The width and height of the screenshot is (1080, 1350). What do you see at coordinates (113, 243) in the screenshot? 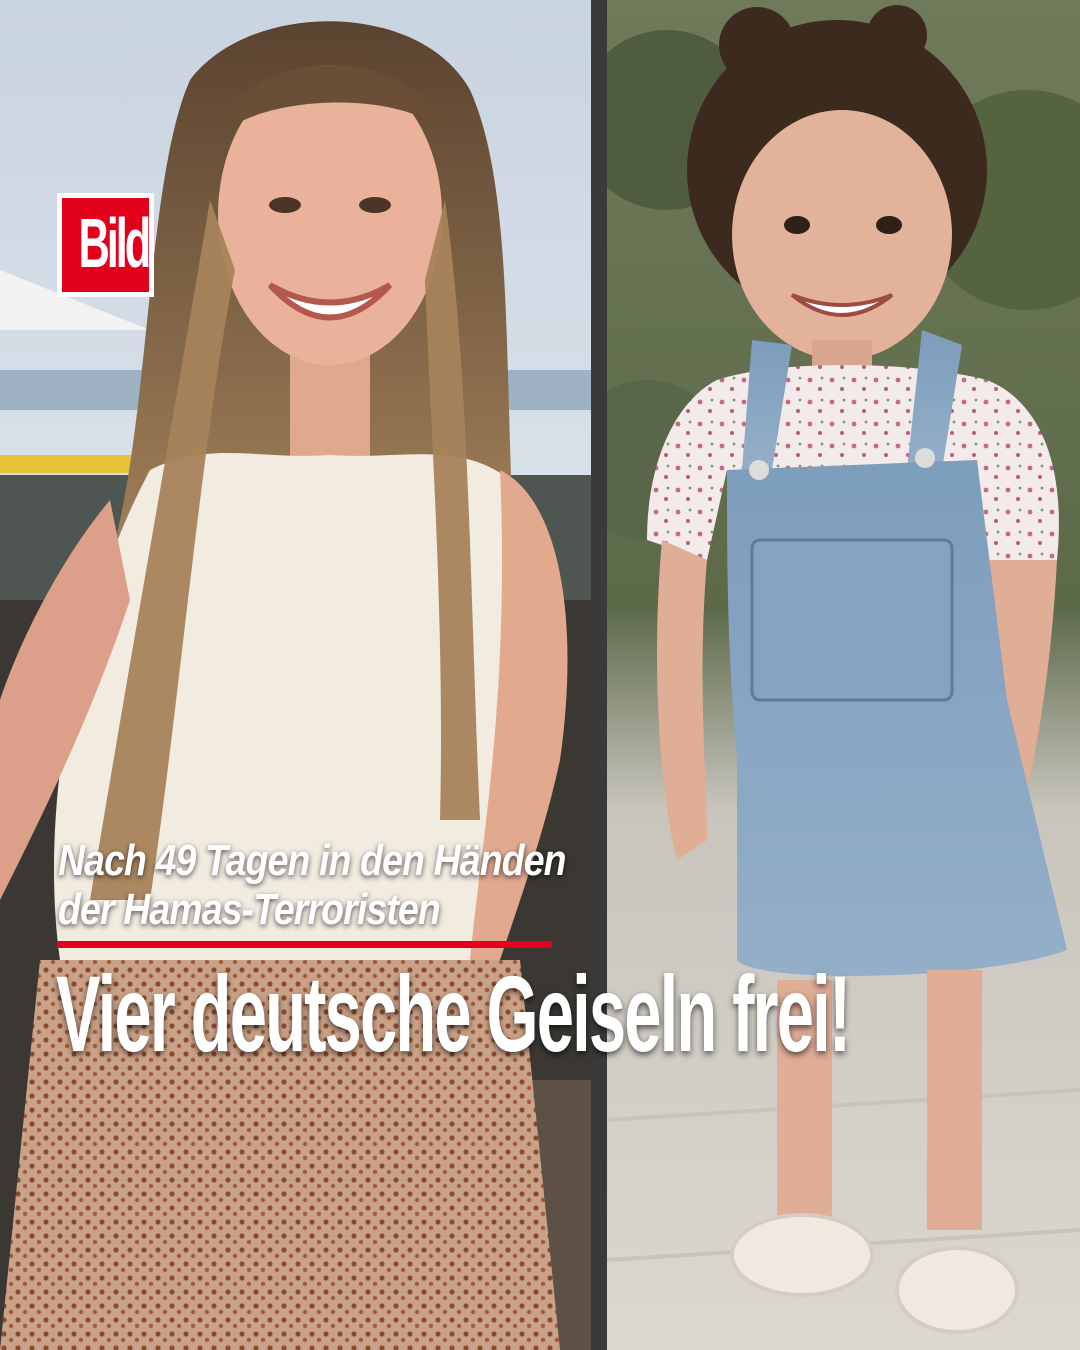
I see `bild-logo-text: Bild` at bounding box center [113, 243].